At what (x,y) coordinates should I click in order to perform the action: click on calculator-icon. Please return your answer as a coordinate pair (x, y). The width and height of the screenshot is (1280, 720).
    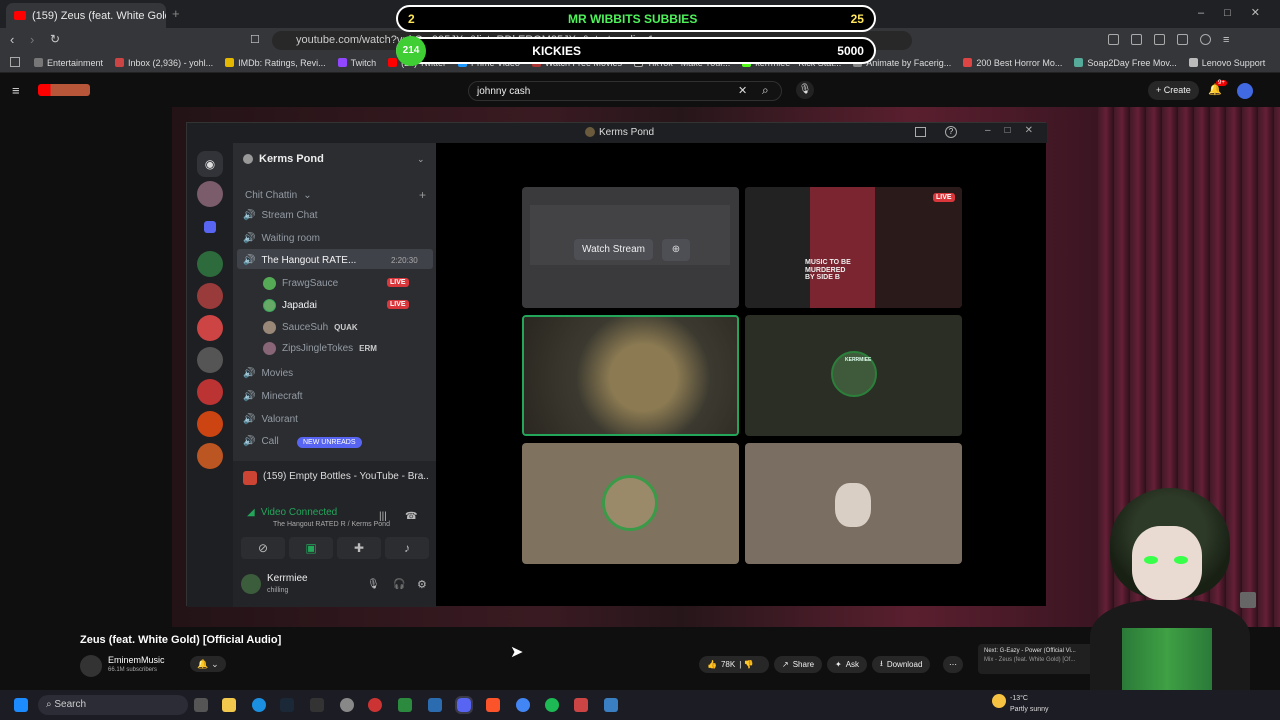
    Looking at the image, I should click on (435, 705).